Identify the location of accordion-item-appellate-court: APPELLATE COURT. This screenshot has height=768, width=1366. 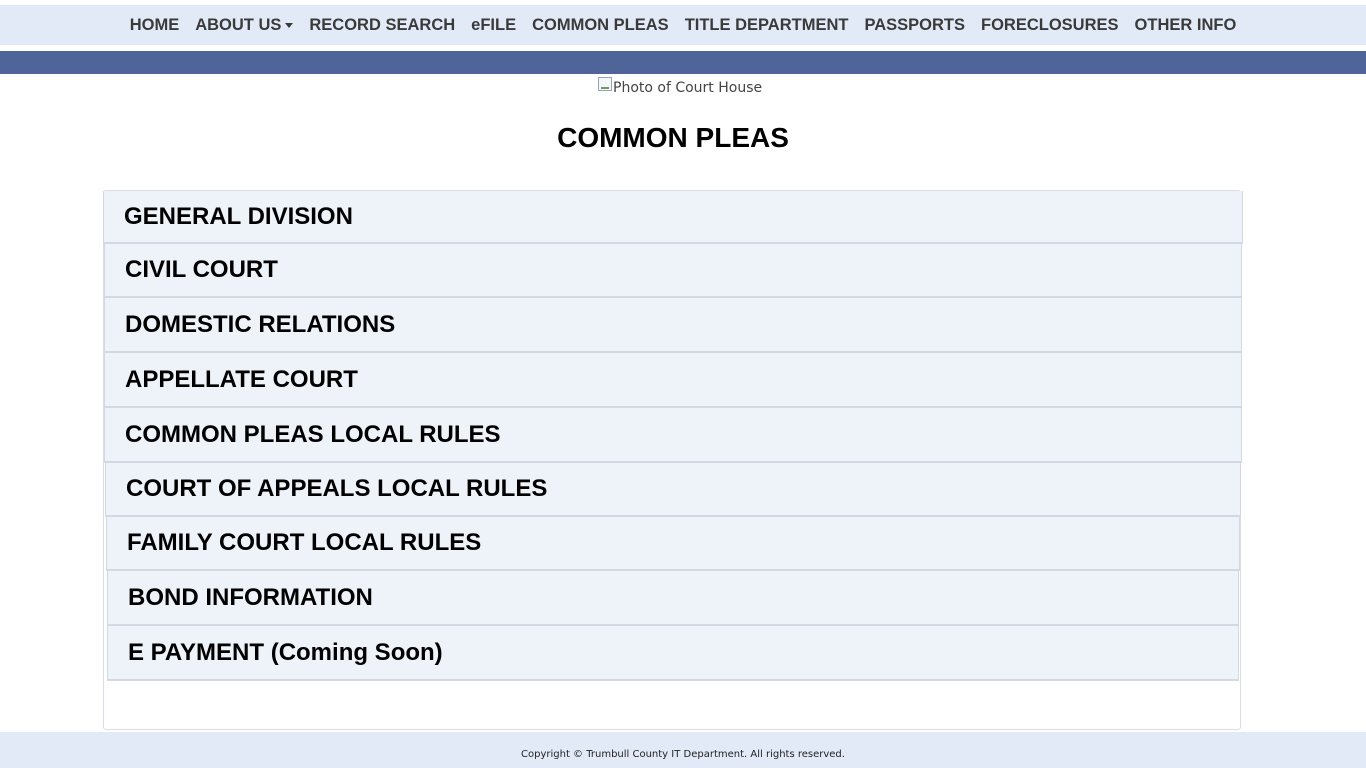
(673, 380).